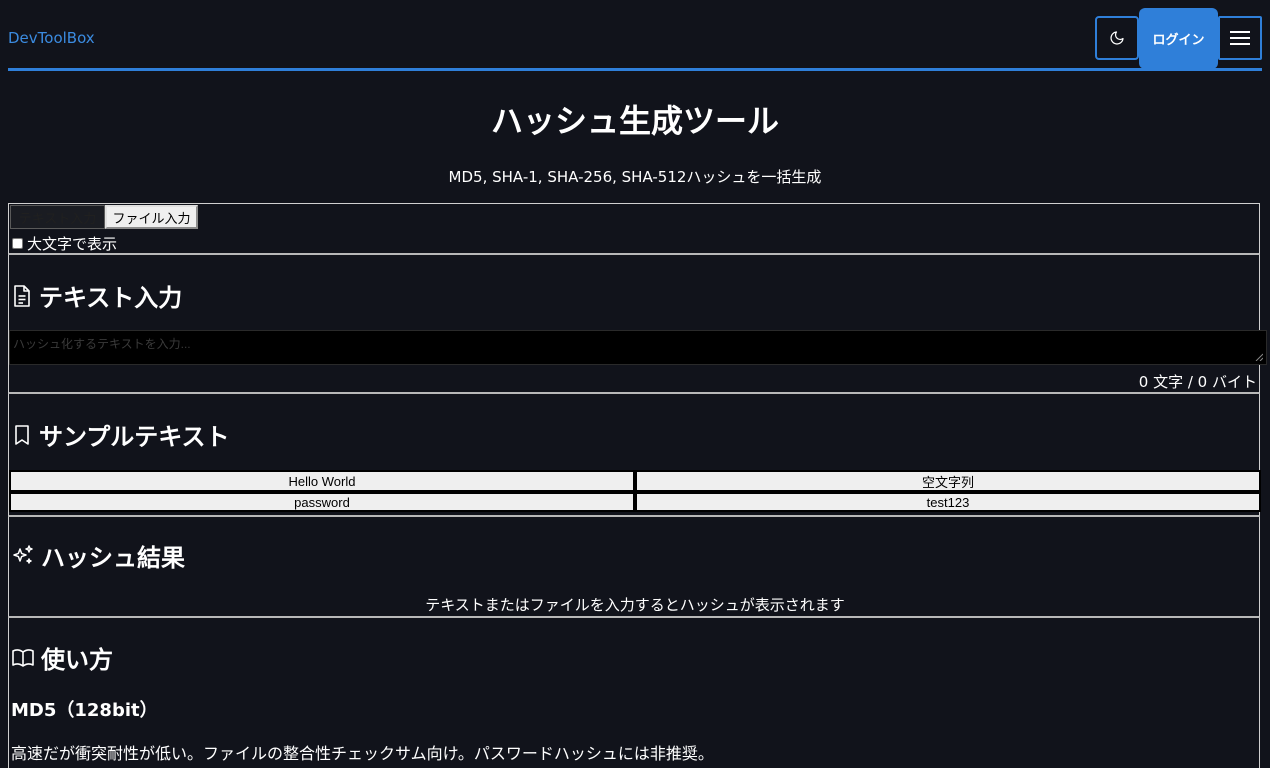 This screenshot has height=768, width=1270. I want to click on resize-handle-icon, so click(1259, 357).